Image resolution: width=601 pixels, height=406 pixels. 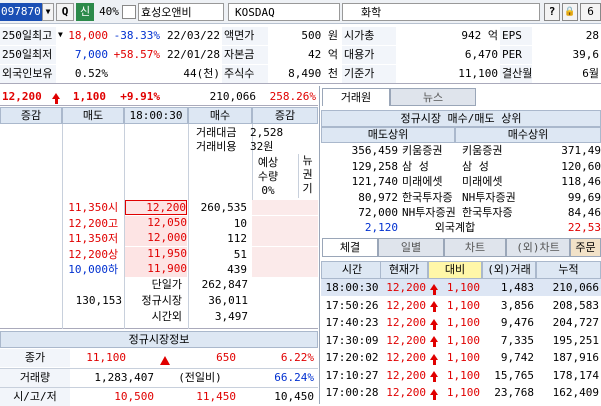 I want to click on info-cell: 250일최고, so click(x=28, y=36).